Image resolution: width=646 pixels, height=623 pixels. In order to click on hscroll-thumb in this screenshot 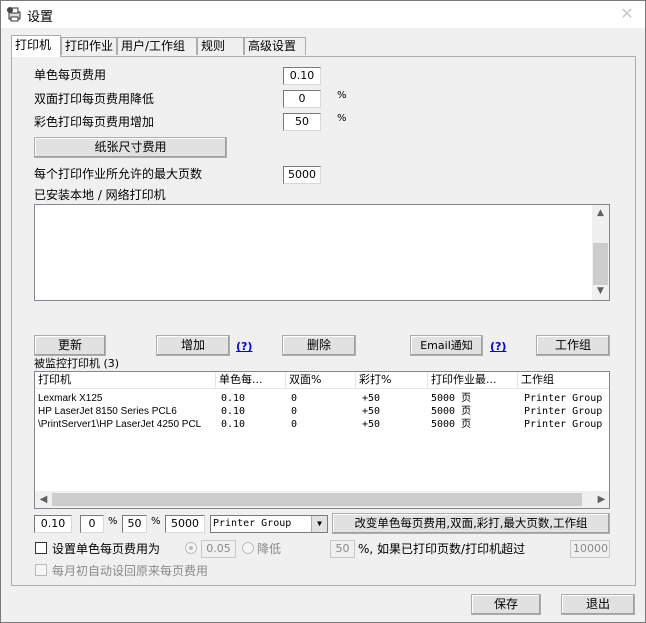, I will do `click(317, 499)`.